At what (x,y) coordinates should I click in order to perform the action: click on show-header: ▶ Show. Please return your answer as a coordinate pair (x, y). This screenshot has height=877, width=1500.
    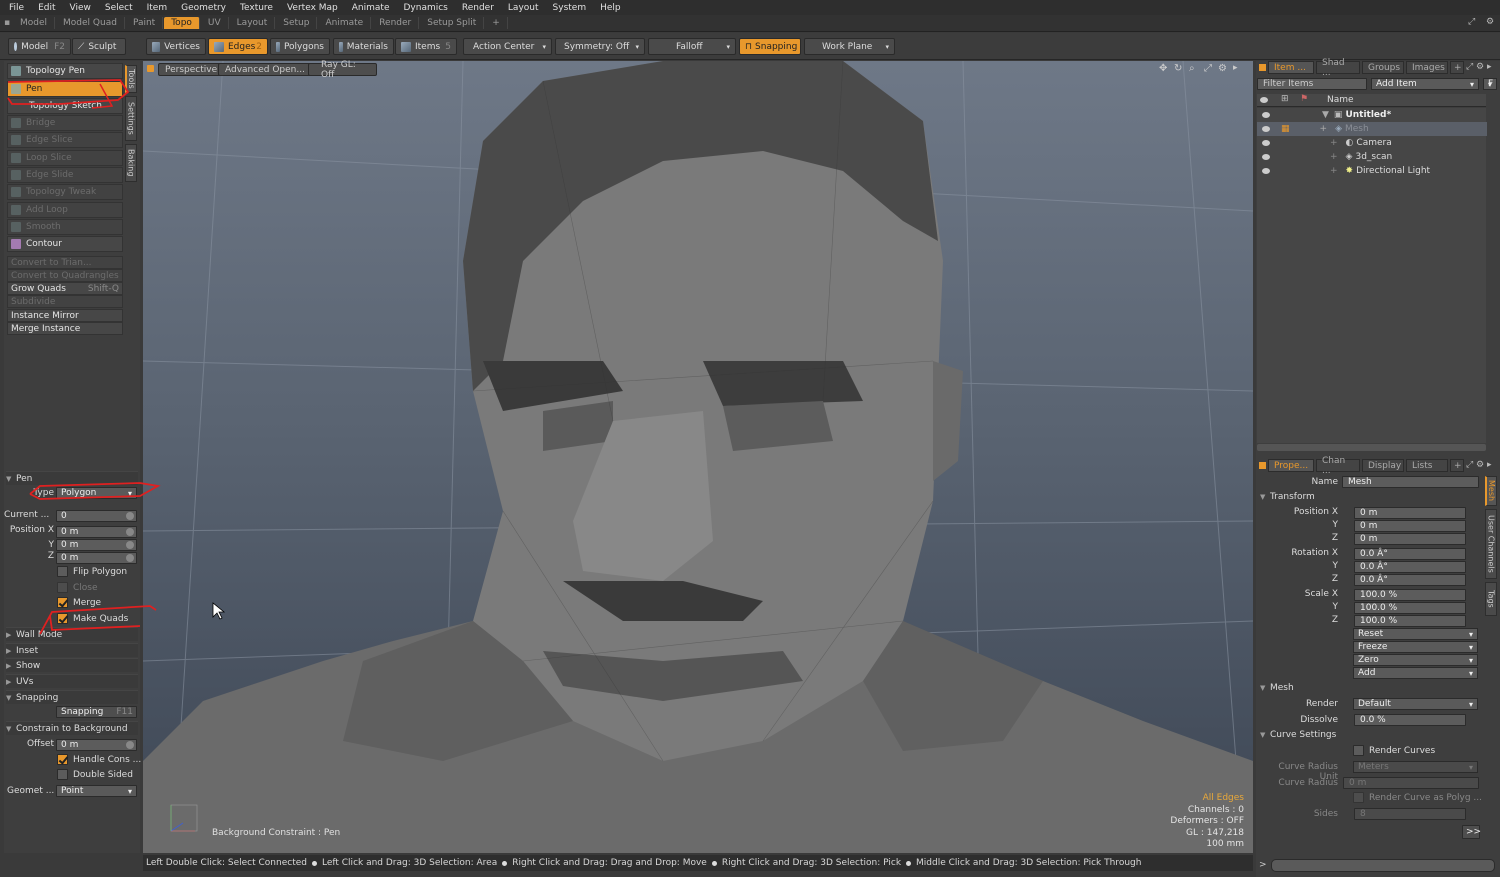
    Looking at the image, I should click on (72, 665).